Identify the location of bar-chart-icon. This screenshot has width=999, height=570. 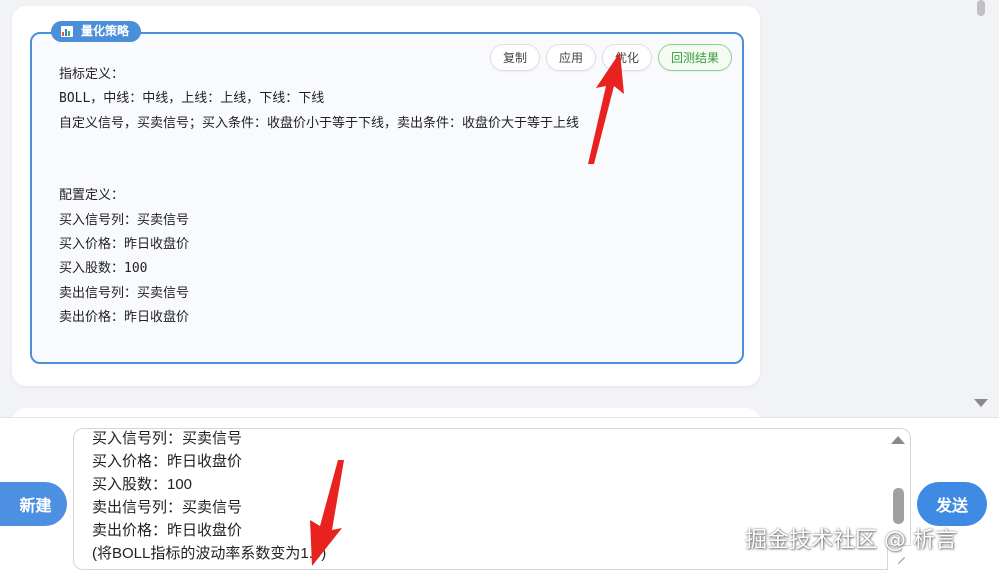
(67, 31).